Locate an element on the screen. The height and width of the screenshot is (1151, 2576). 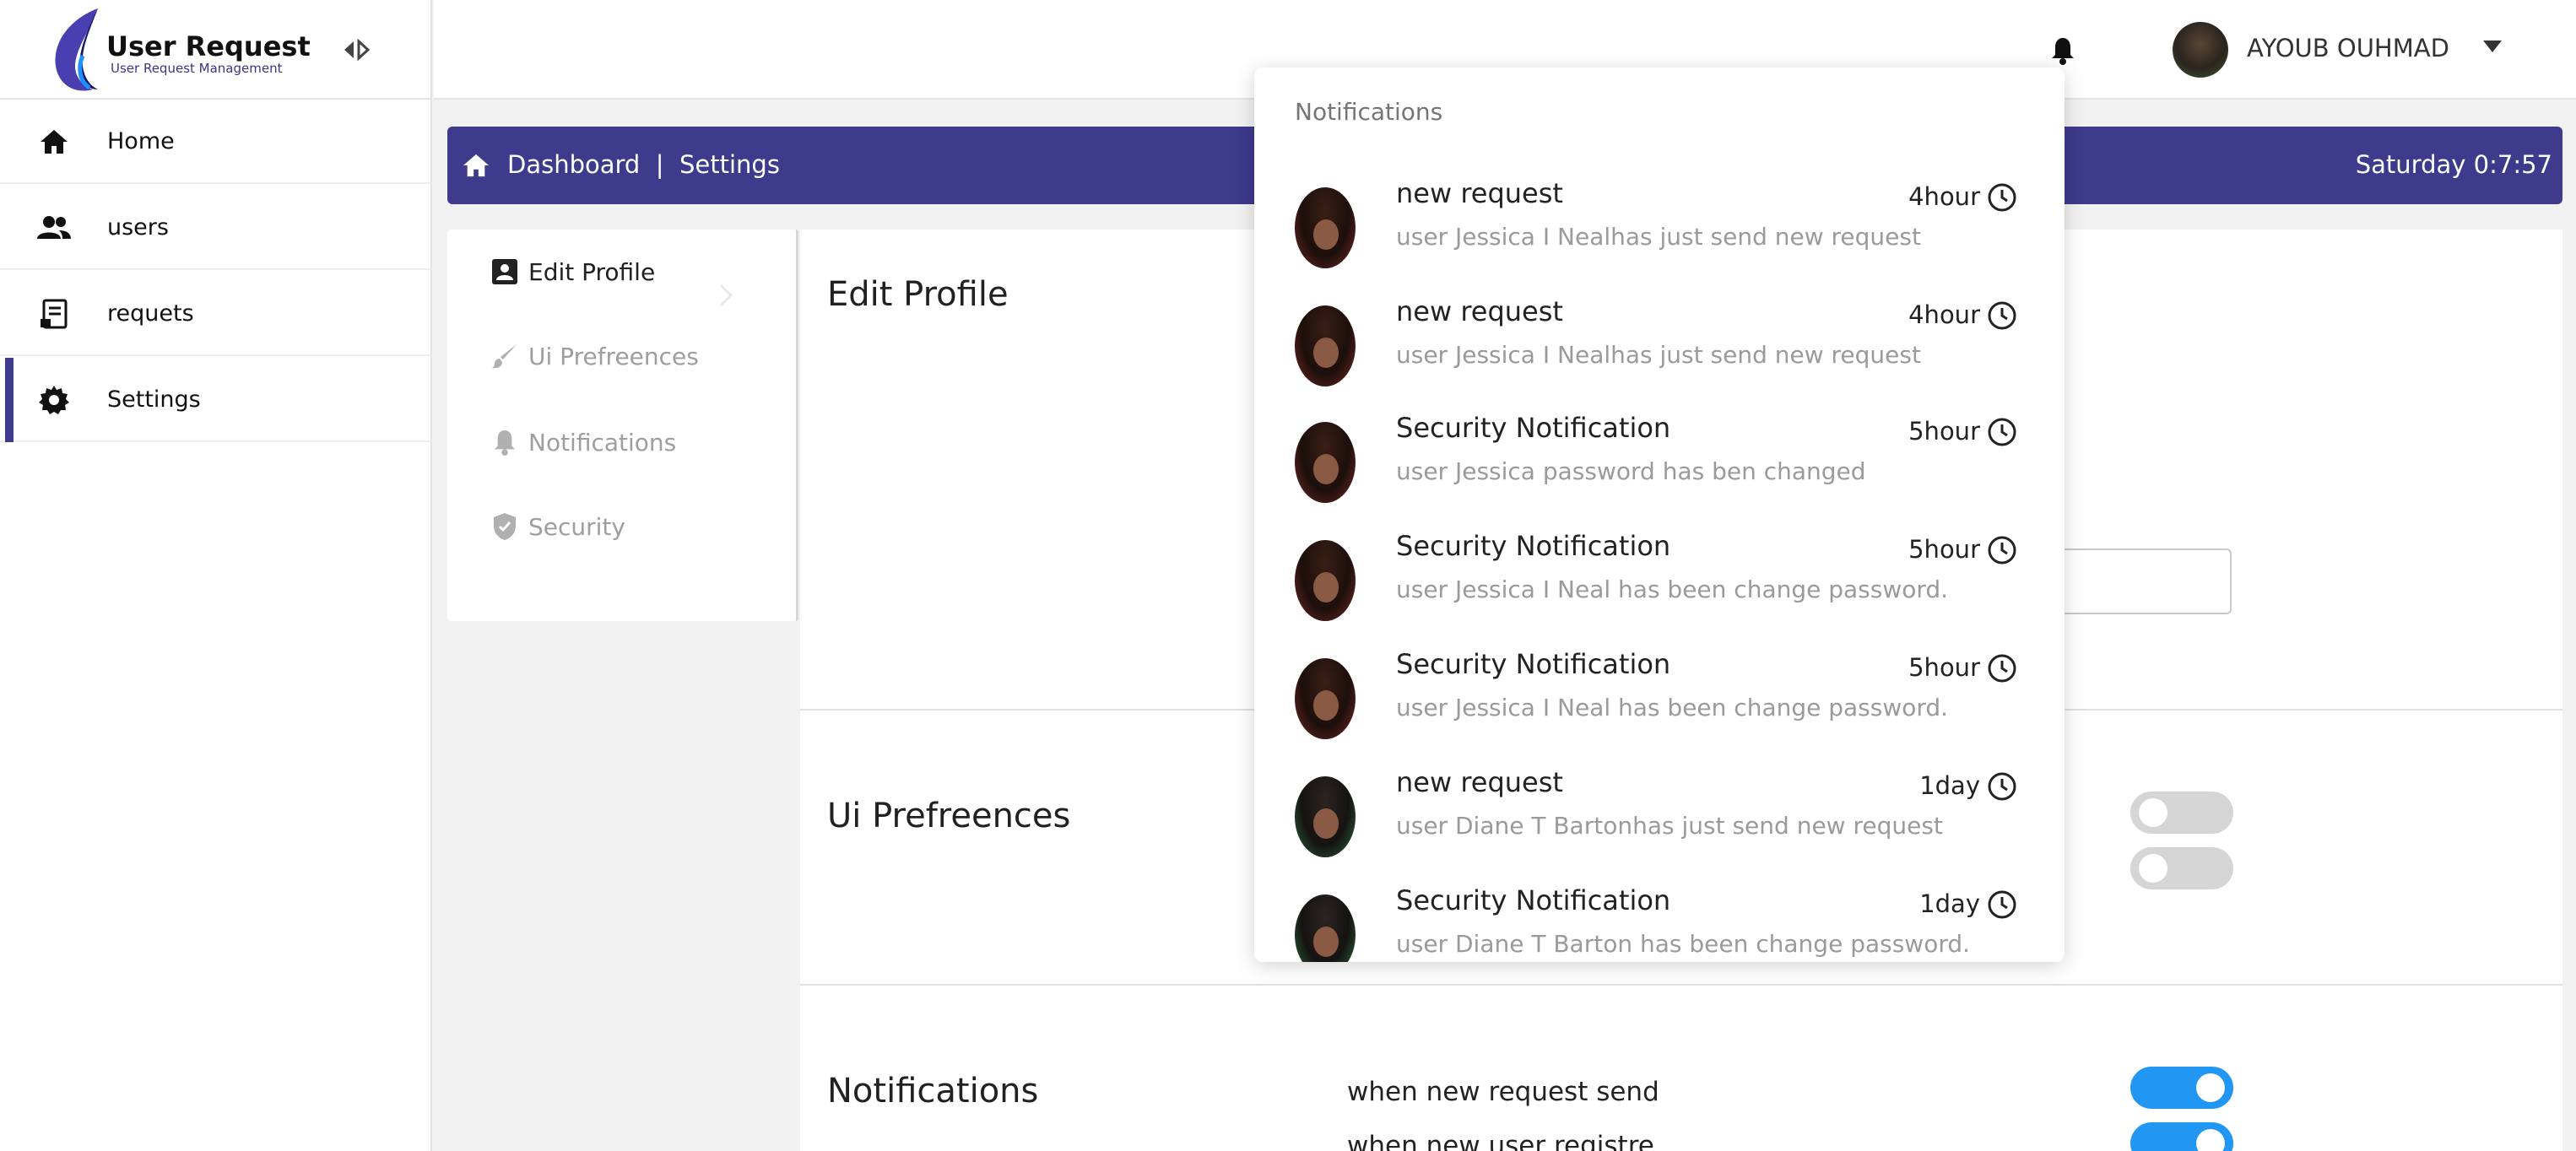
notification-pref-label: when new user registre is located at coordinates (1500, 1141).